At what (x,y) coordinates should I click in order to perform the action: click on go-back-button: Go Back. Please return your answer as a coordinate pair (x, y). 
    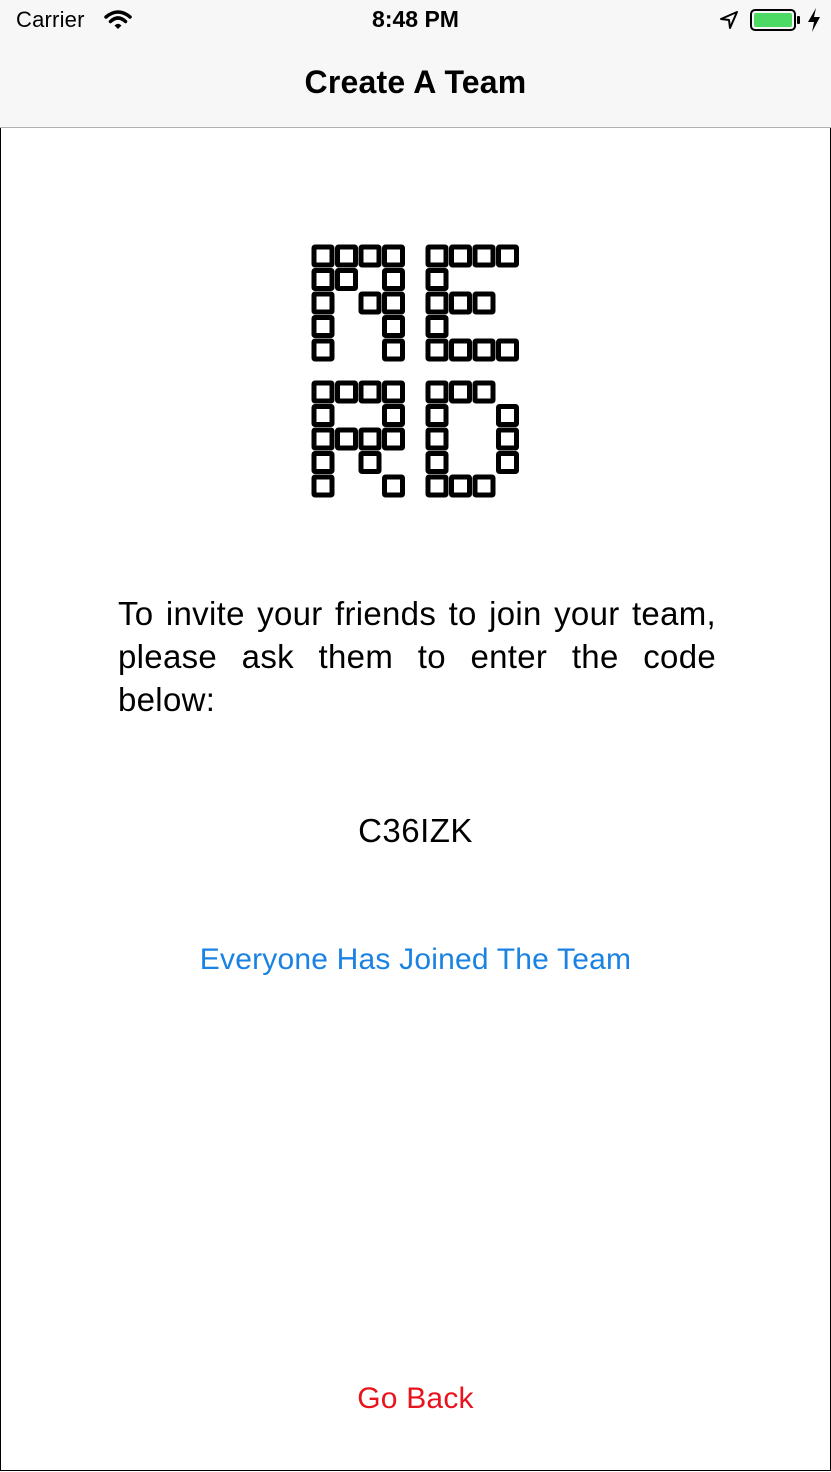
    Looking at the image, I should click on (415, 1399).